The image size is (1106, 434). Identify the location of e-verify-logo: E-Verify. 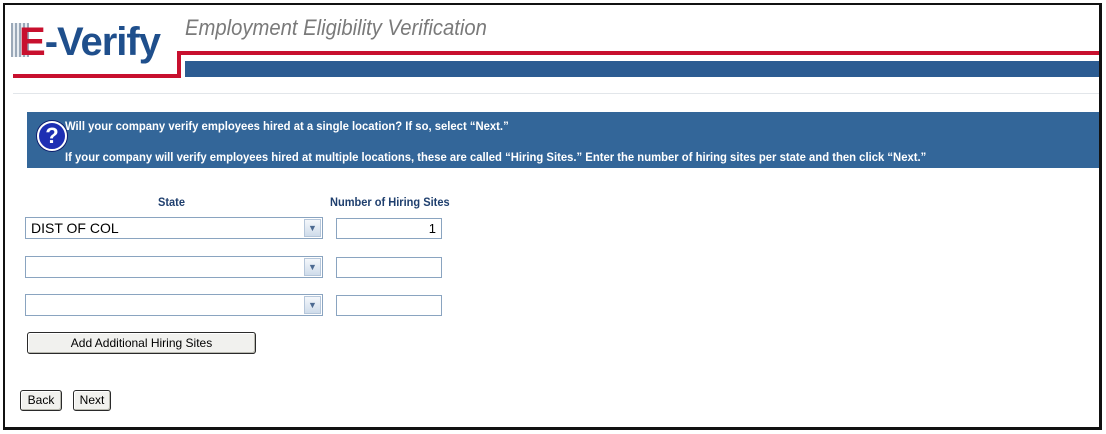
(90, 42).